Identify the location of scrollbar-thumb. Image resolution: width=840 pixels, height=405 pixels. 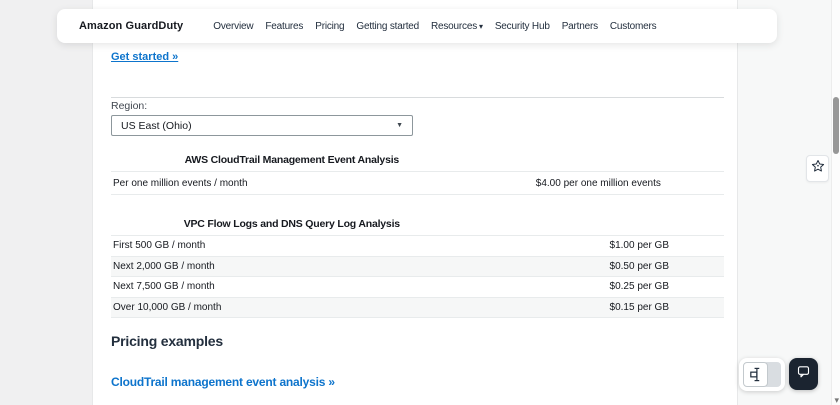
(836, 125).